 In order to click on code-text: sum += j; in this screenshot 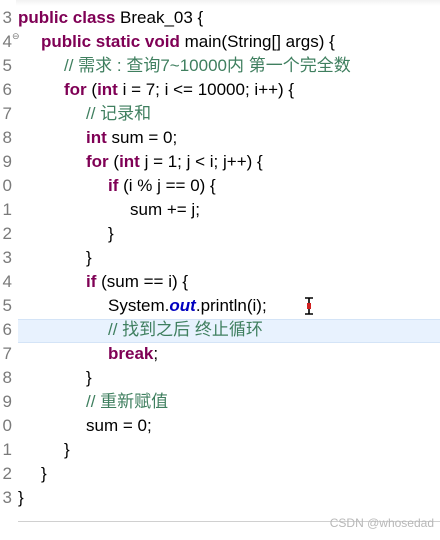, I will do `click(165, 209)`.